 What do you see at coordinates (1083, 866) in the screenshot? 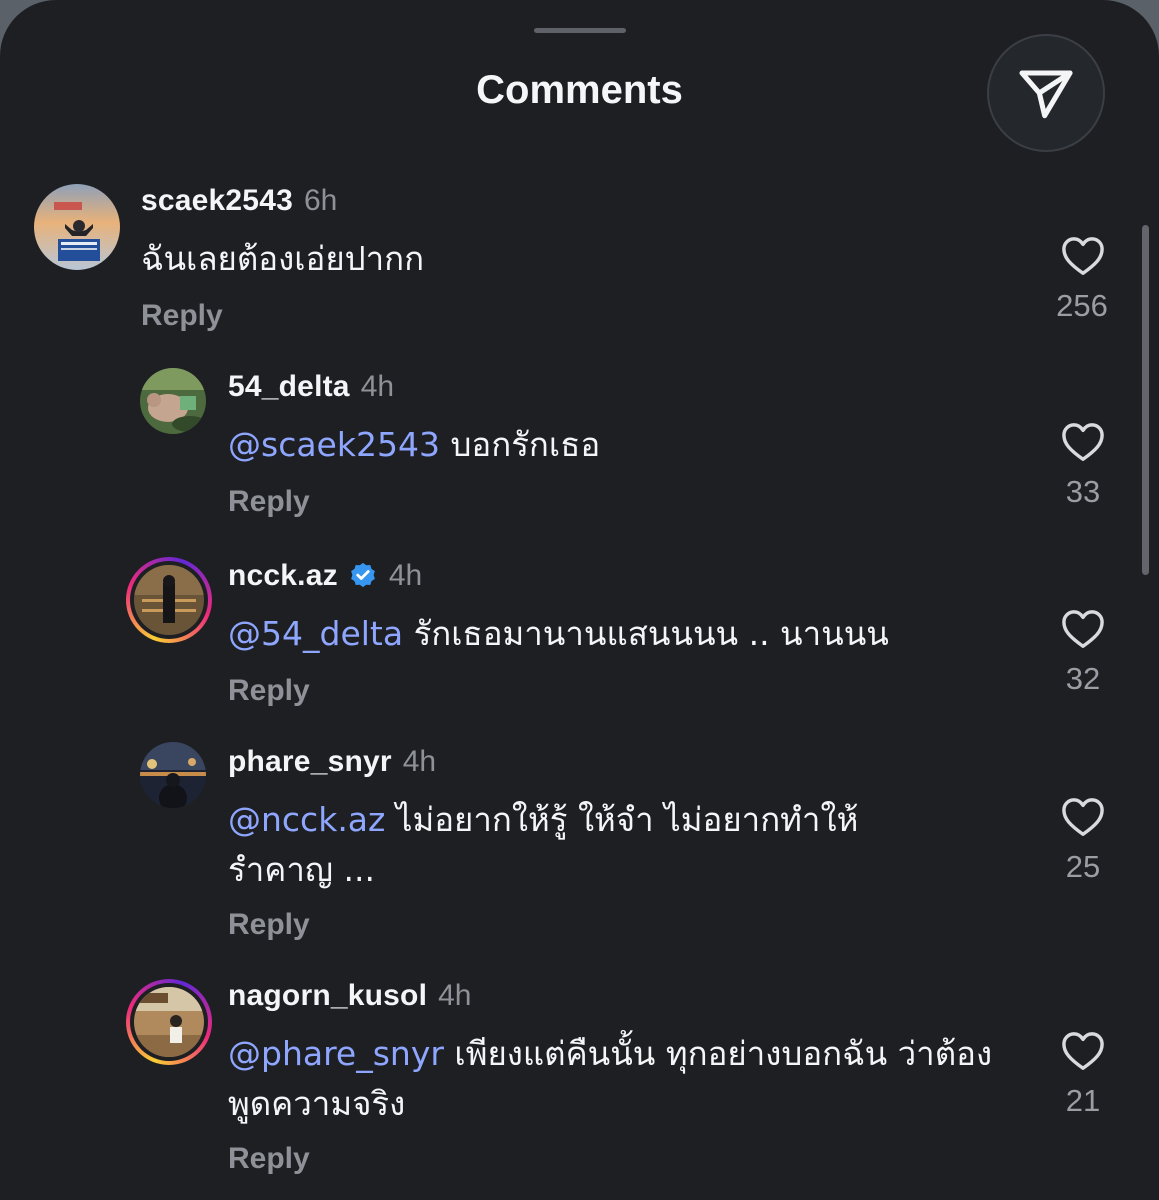
I see `like-count: 25` at bounding box center [1083, 866].